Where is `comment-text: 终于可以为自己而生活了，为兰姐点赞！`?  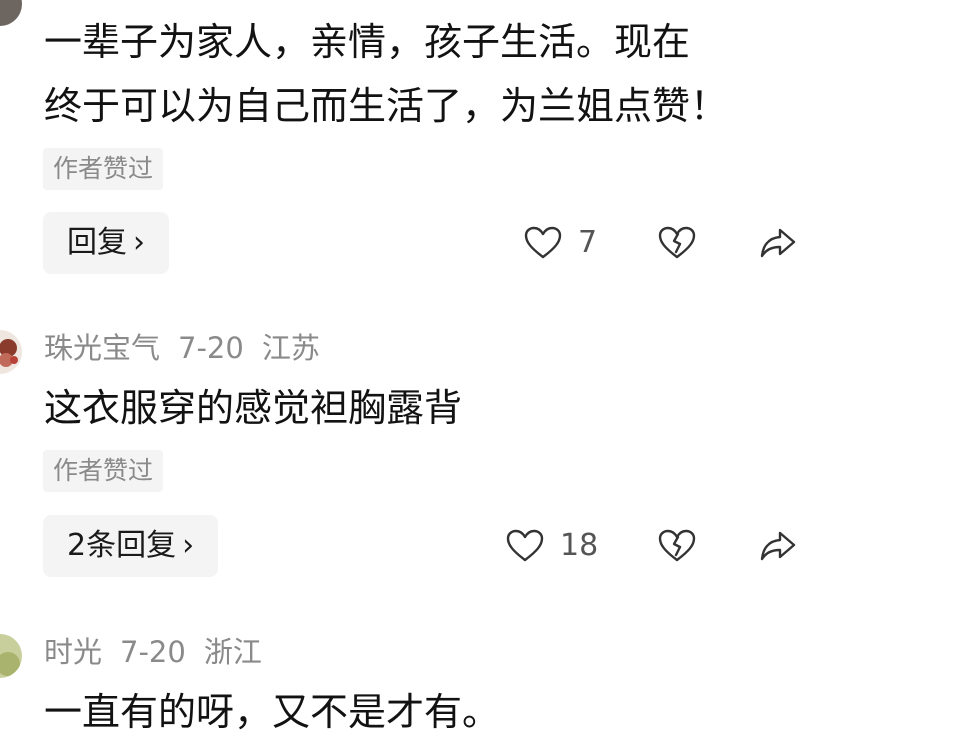 comment-text: 终于可以为自己而生活了，为兰姐点赞！ is located at coordinates (386, 106).